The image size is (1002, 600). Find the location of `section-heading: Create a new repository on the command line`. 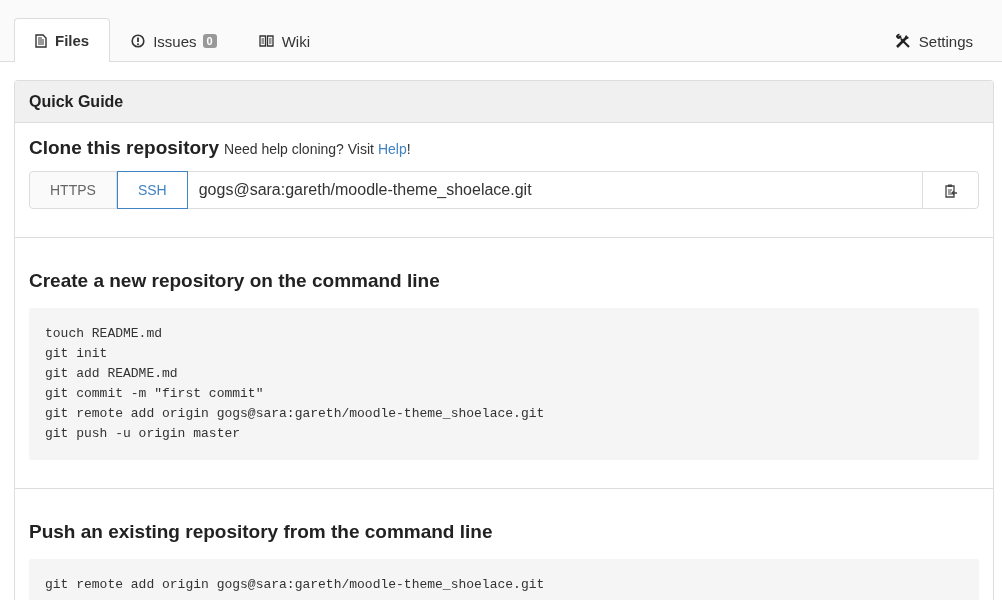

section-heading: Create a new repository on the command line is located at coordinates (235, 281).